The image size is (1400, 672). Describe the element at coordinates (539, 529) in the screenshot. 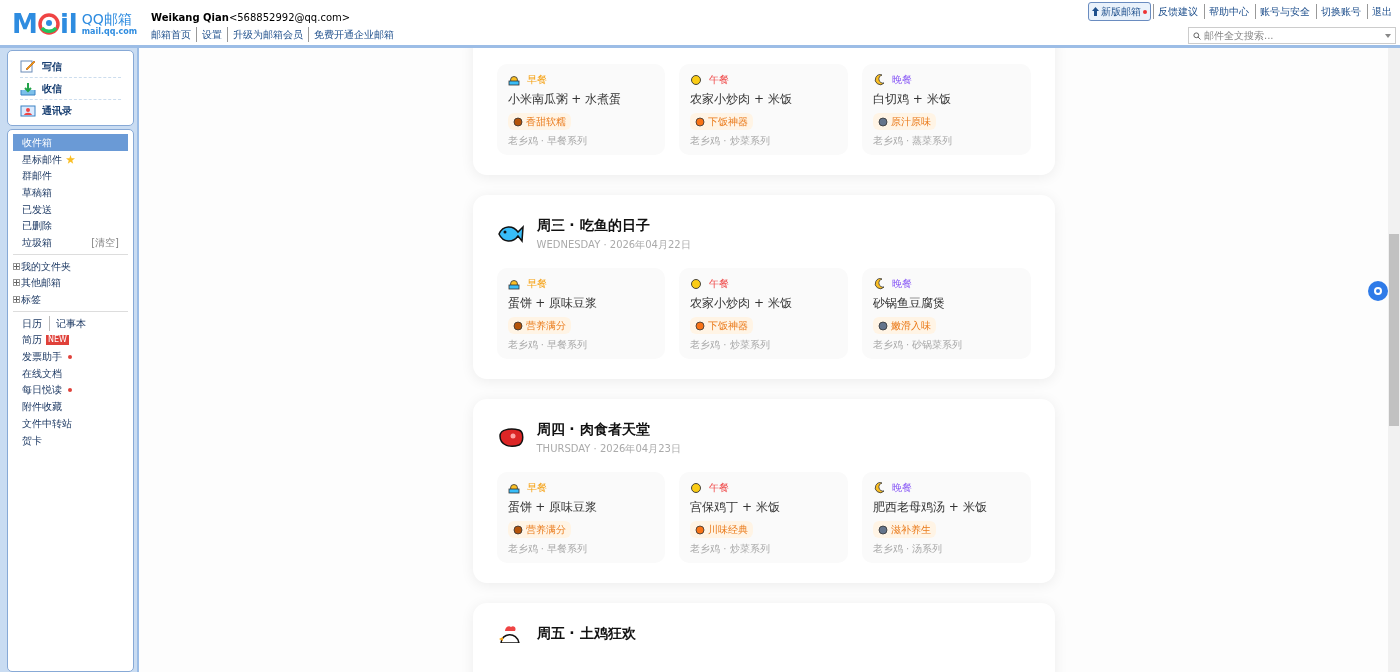

I see `meal-tag: 营养满分` at that location.